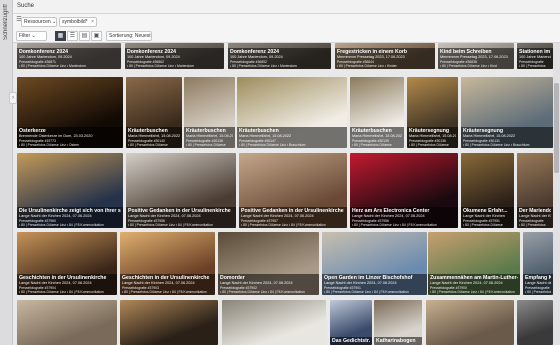  I want to click on tile-title: Katharinabogen, so click(396, 341).